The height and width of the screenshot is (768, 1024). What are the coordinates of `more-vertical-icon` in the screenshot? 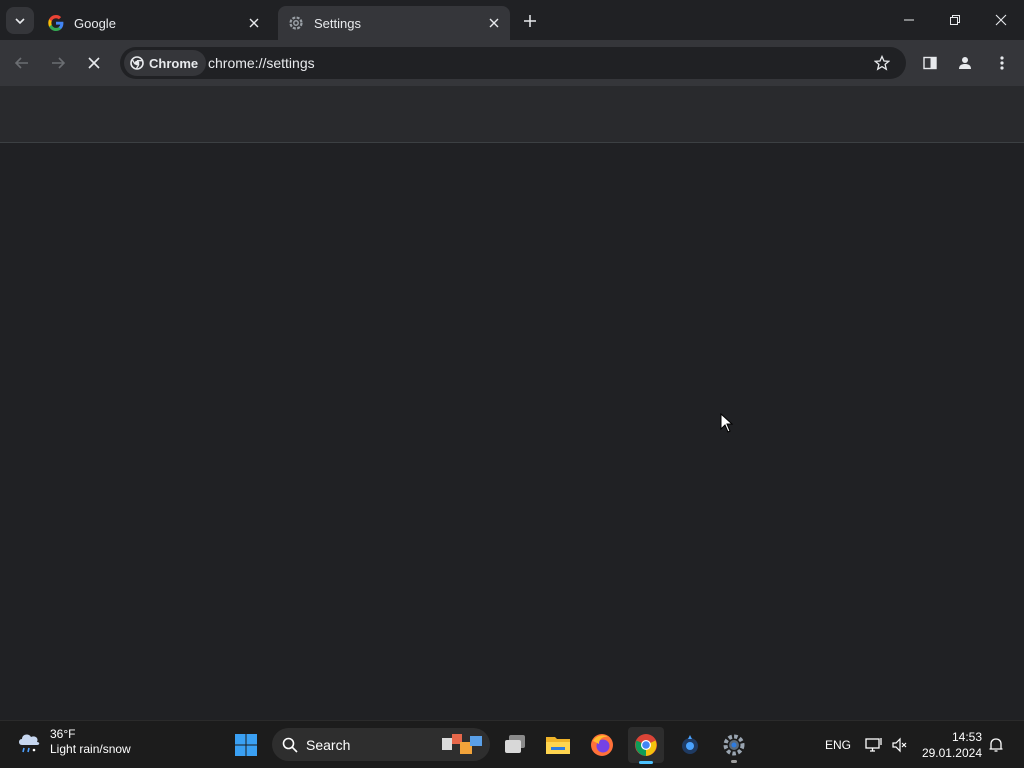 It's located at (1002, 63).